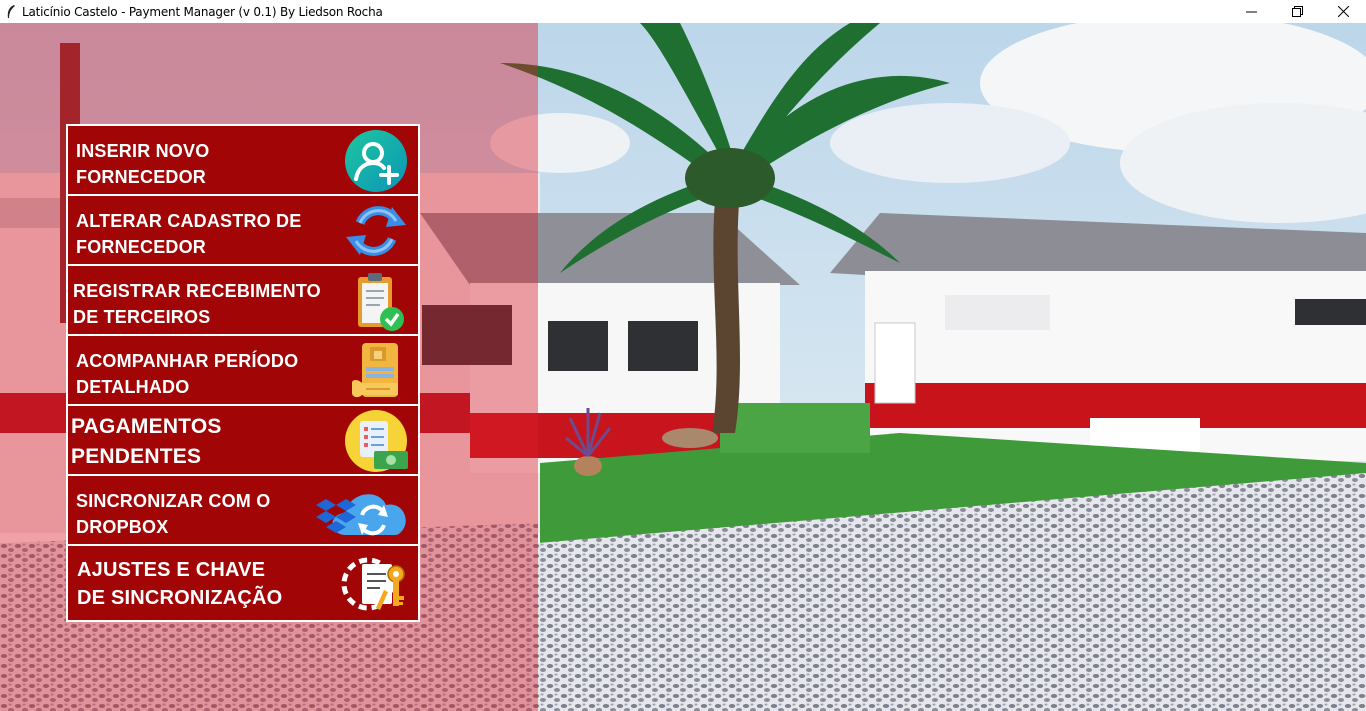 The image size is (1366, 711). What do you see at coordinates (197, 304) in the screenshot?
I see `register-receipt-label: REGISTRAR RECEBIMENTO DE TERCEIROS` at bounding box center [197, 304].